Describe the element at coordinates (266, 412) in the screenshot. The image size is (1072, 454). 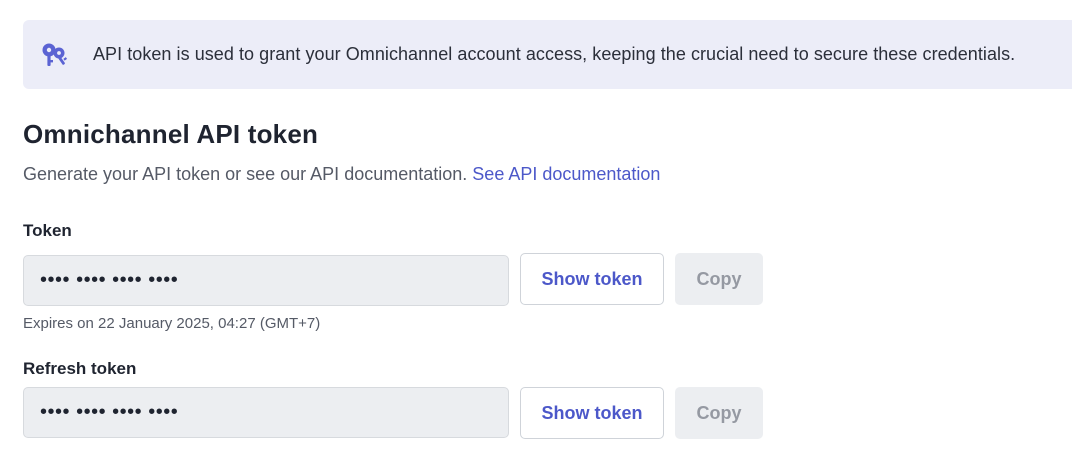
I see `refresh-token-field: •••• •••• •••• ••••` at that location.